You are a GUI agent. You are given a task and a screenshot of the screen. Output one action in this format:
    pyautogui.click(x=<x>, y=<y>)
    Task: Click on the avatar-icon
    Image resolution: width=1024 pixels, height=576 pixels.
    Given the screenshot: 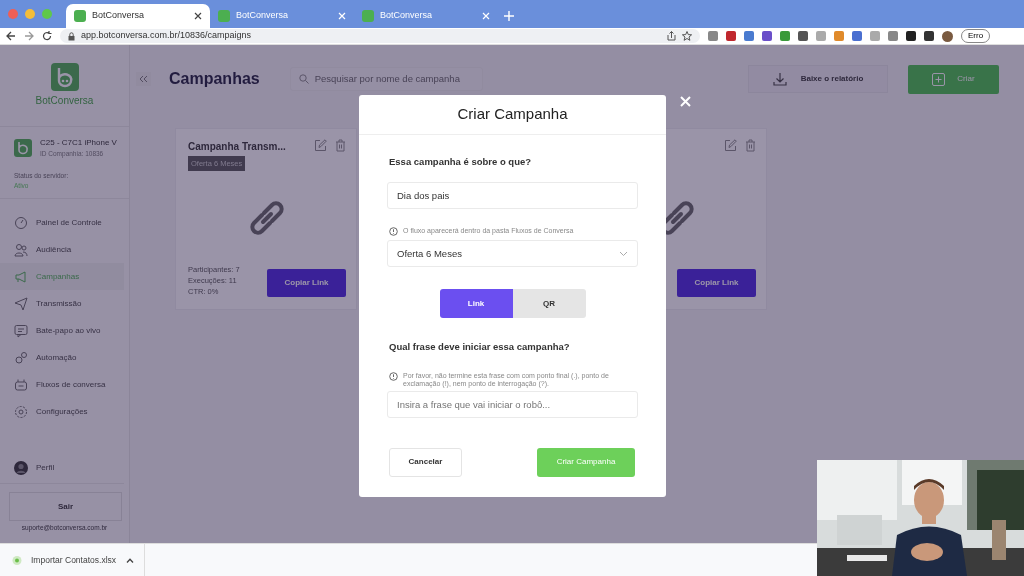 What is the action you would take?
    pyautogui.click(x=947, y=36)
    